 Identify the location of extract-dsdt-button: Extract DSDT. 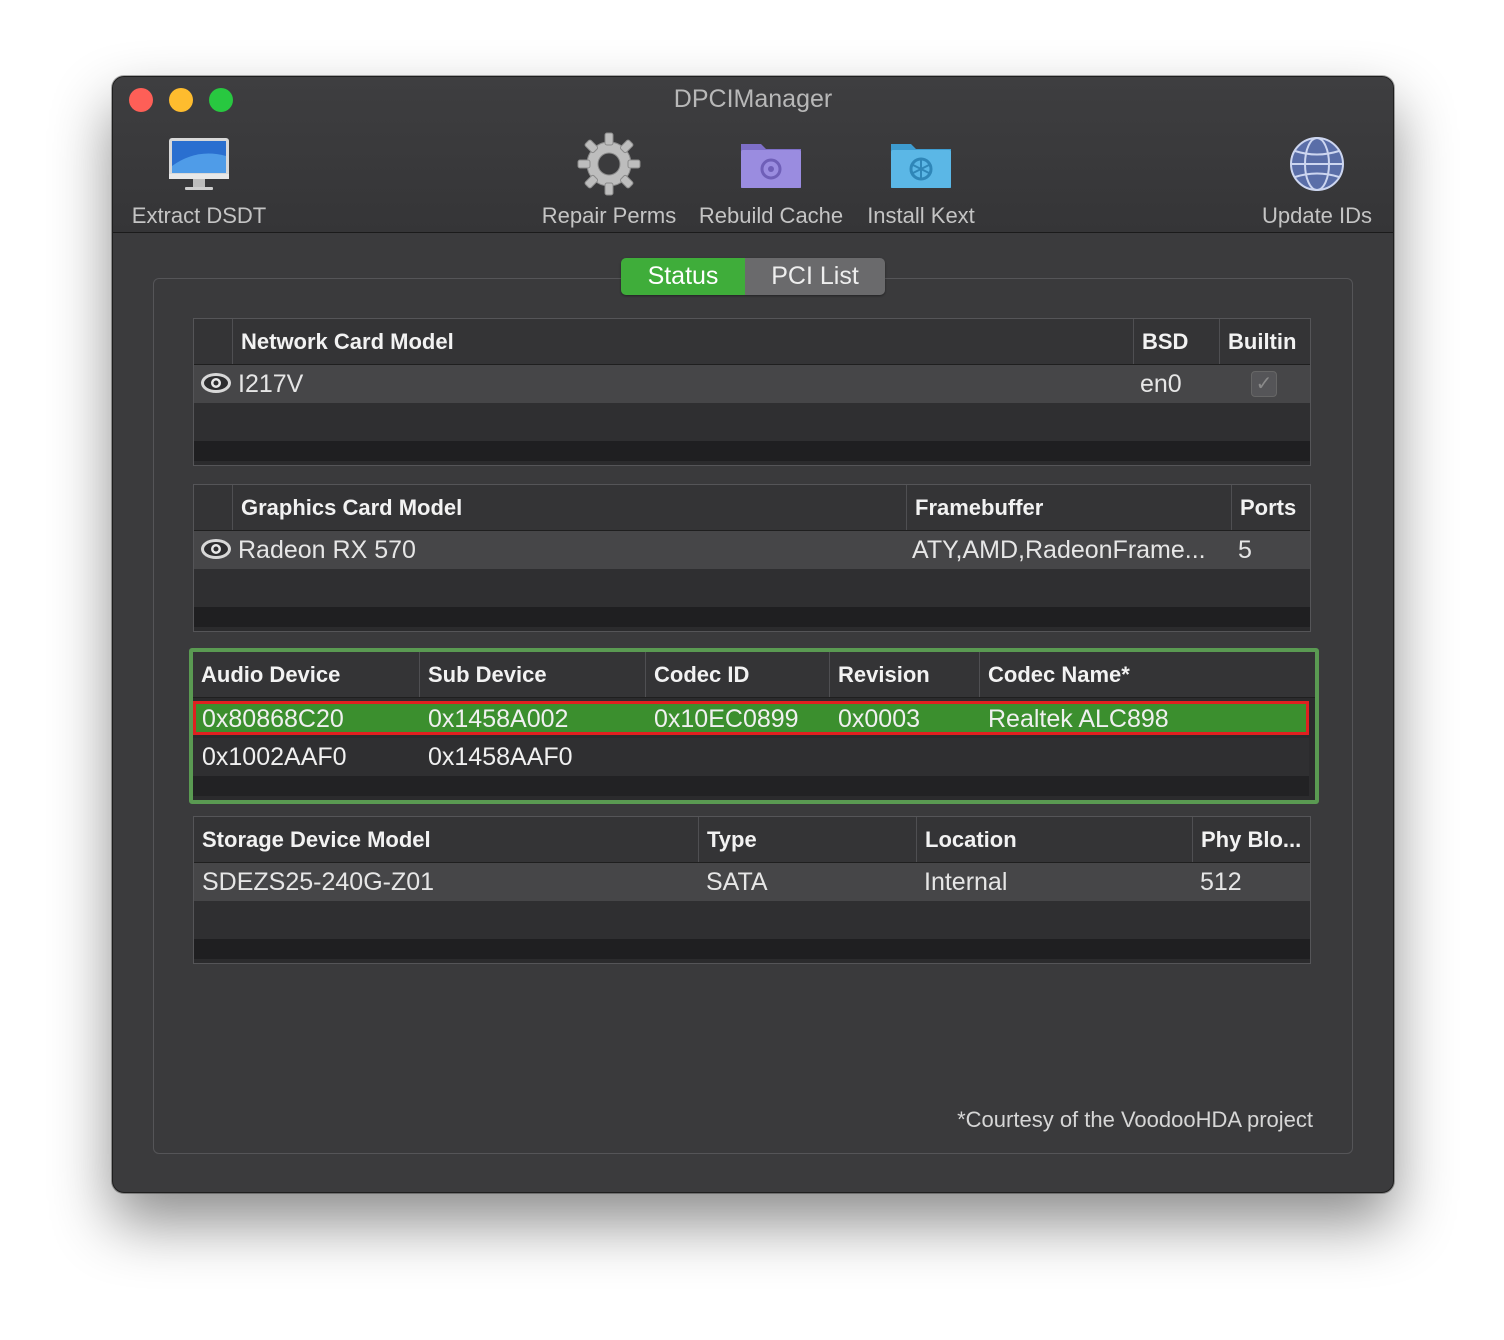
(199, 179).